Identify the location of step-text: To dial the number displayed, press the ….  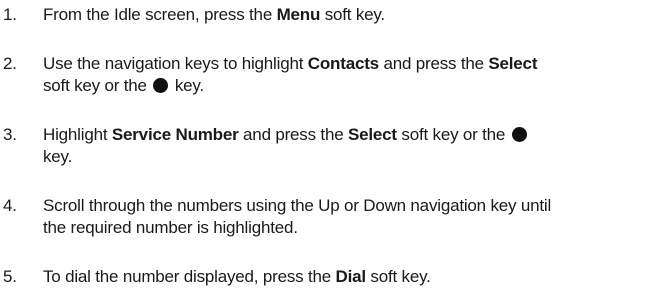
(343, 277).